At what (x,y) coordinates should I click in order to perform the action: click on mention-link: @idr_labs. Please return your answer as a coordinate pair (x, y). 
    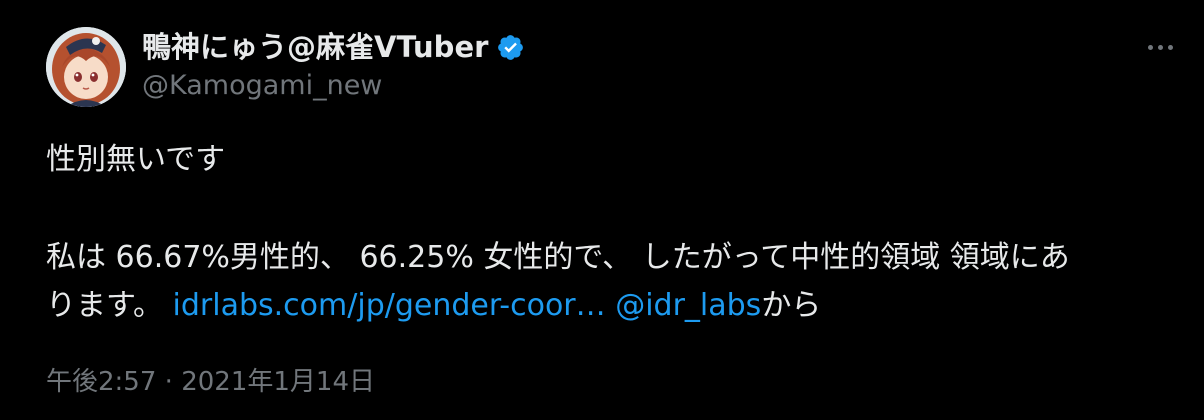
    Looking at the image, I should click on (688, 305).